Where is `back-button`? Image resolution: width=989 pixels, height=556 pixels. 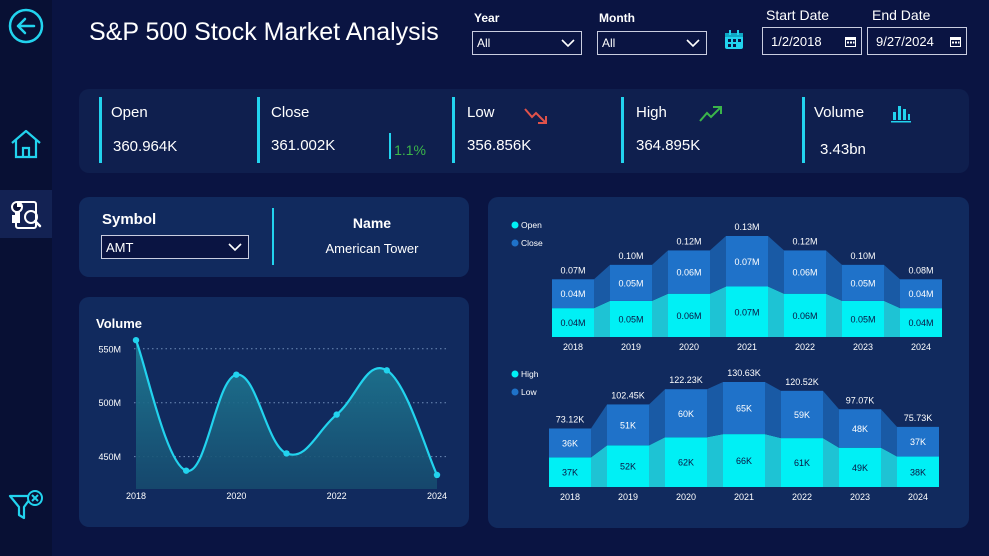 back-button is located at coordinates (26, 26).